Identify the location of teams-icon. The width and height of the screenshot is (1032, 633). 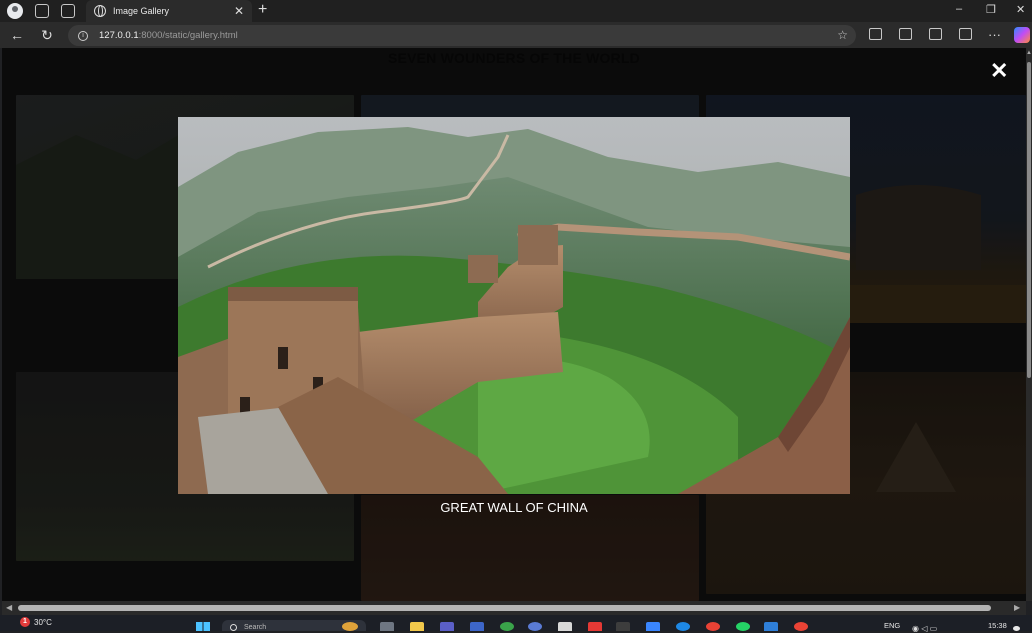
(447, 626).